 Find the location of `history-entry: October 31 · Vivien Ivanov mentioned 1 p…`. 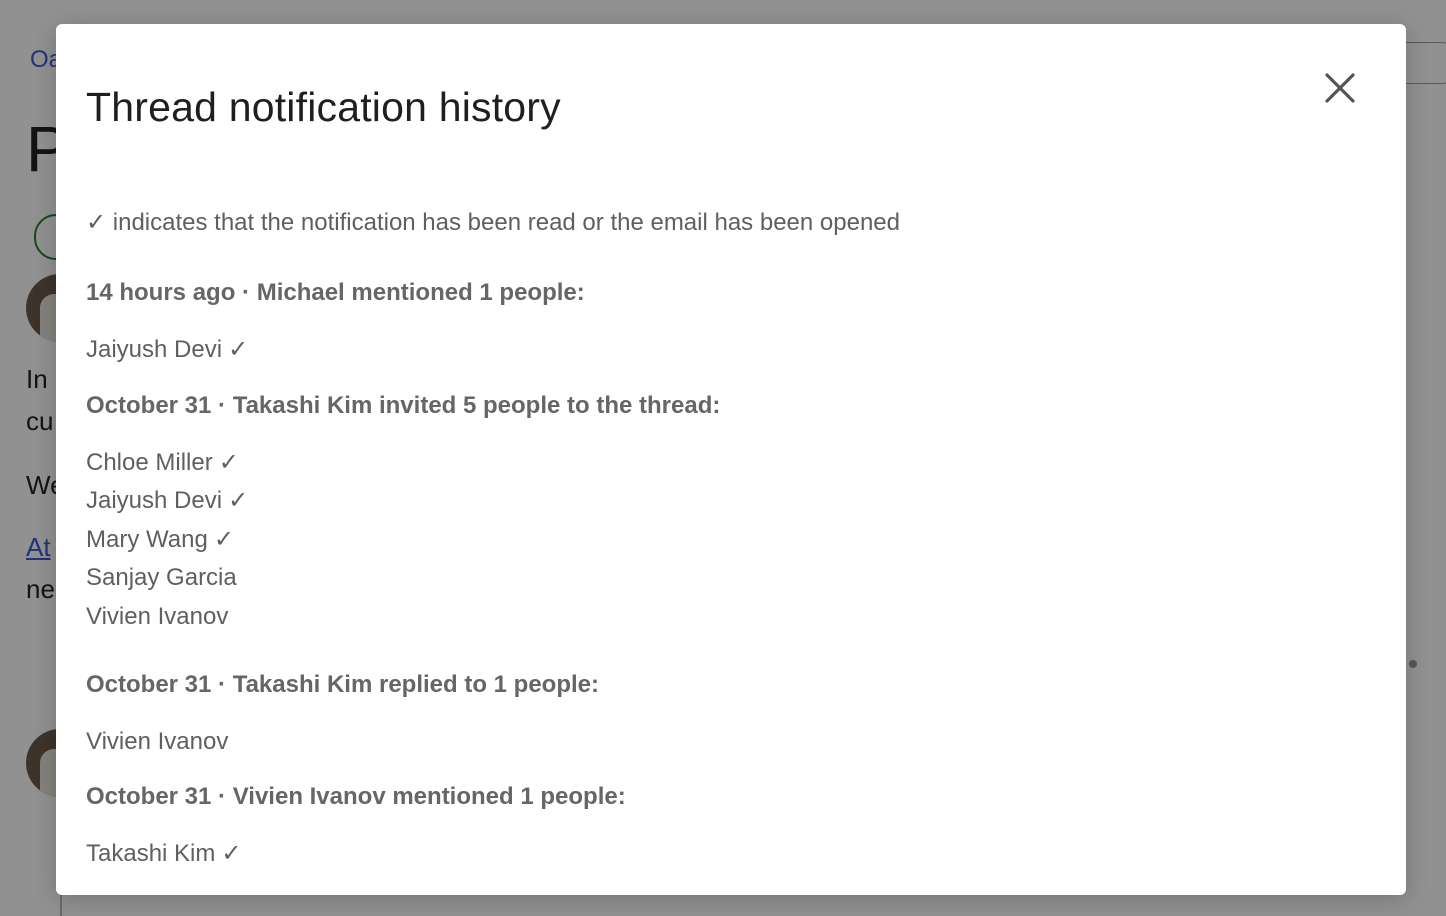

history-entry: October 31 · Vivien Ivanov mentioned 1 p… is located at coordinates (731, 827).